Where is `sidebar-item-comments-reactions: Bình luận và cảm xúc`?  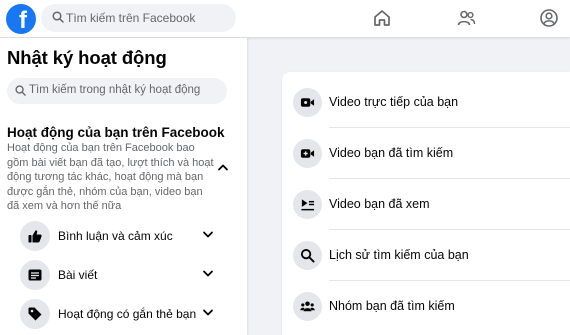
sidebar-item-comments-reactions: Bình luận và cảm xúc is located at coordinates (120, 236).